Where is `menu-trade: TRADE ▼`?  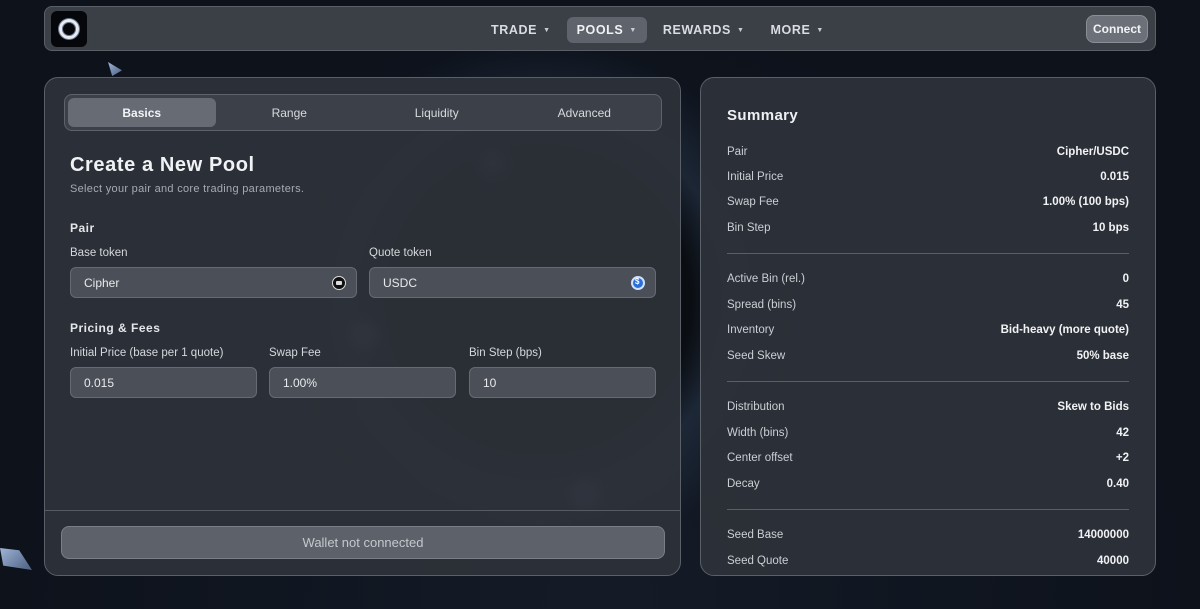 menu-trade: TRADE ▼ is located at coordinates (521, 30).